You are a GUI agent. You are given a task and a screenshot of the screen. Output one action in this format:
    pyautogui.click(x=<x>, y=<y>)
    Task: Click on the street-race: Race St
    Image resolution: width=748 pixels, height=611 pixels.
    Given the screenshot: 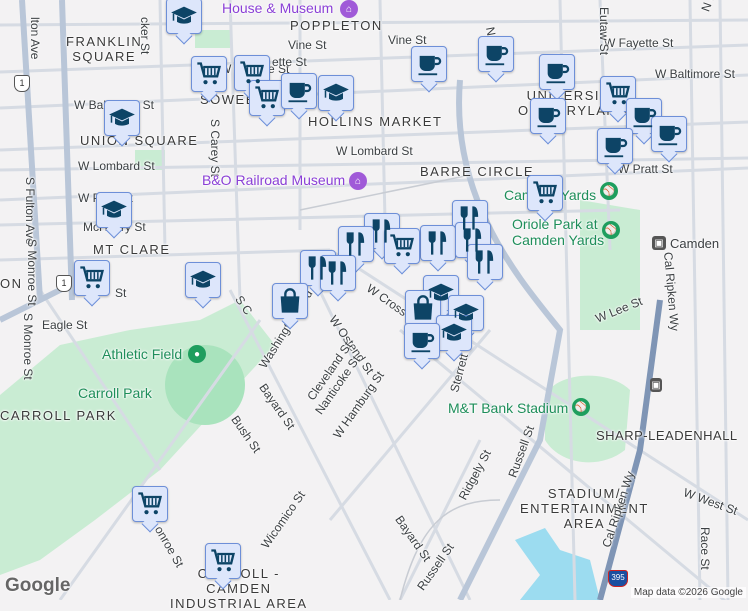 What is the action you would take?
    pyautogui.click(x=705, y=548)
    